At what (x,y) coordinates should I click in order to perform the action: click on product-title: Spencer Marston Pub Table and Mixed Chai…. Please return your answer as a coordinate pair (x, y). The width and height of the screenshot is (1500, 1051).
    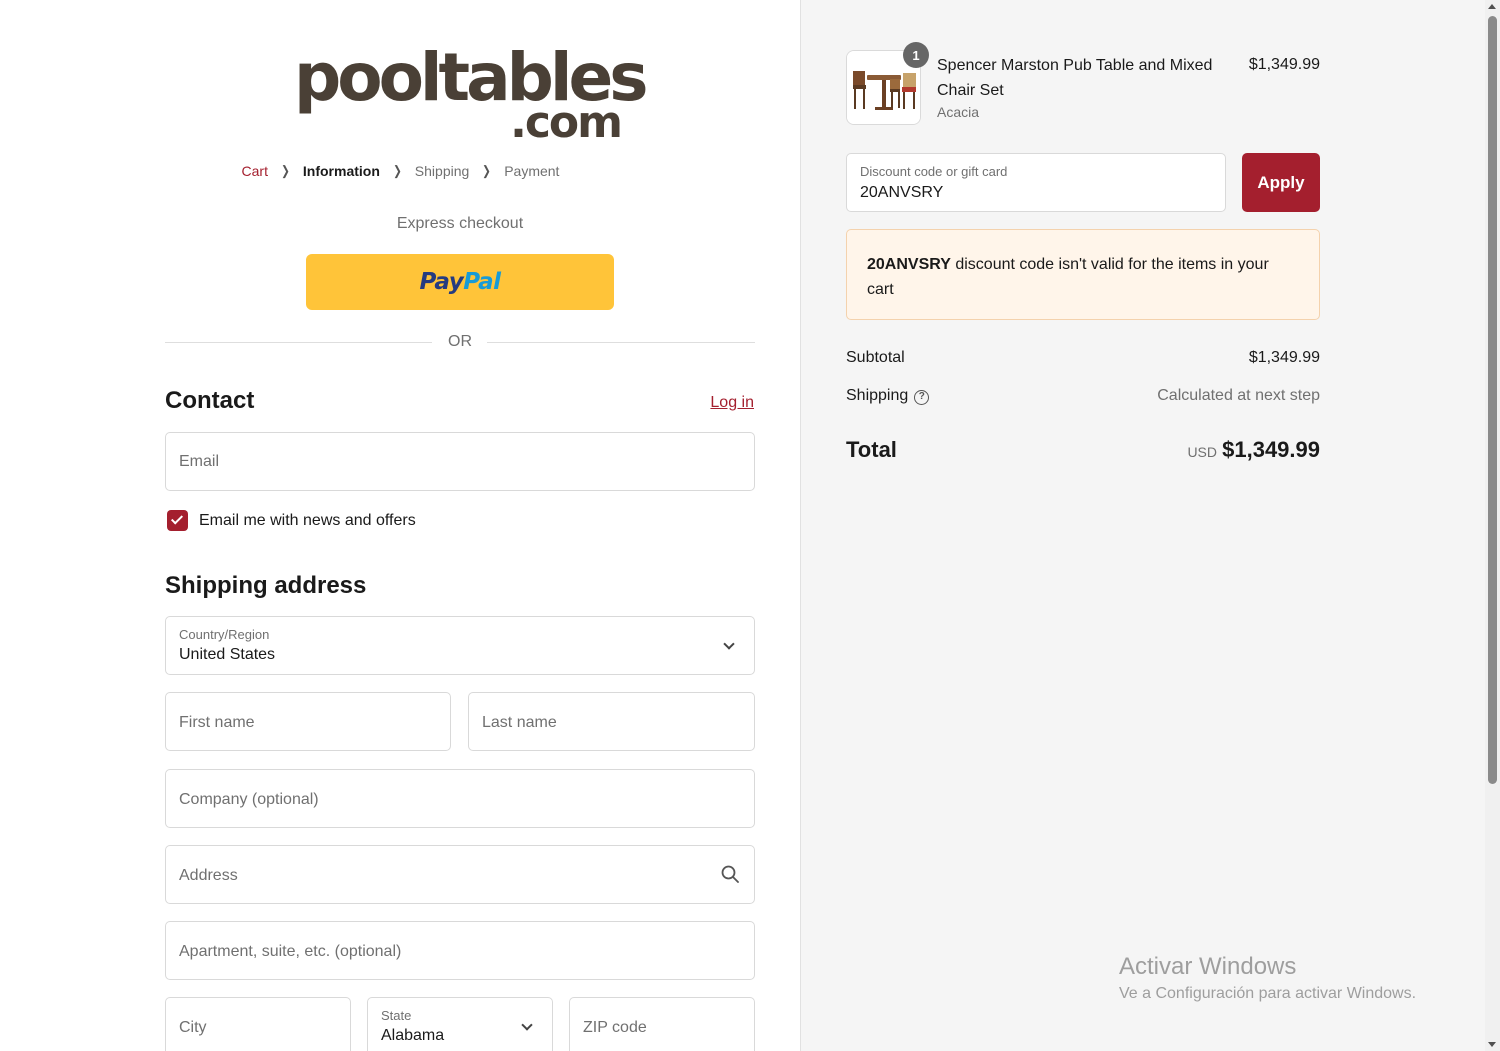
    Looking at the image, I should click on (1075, 78).